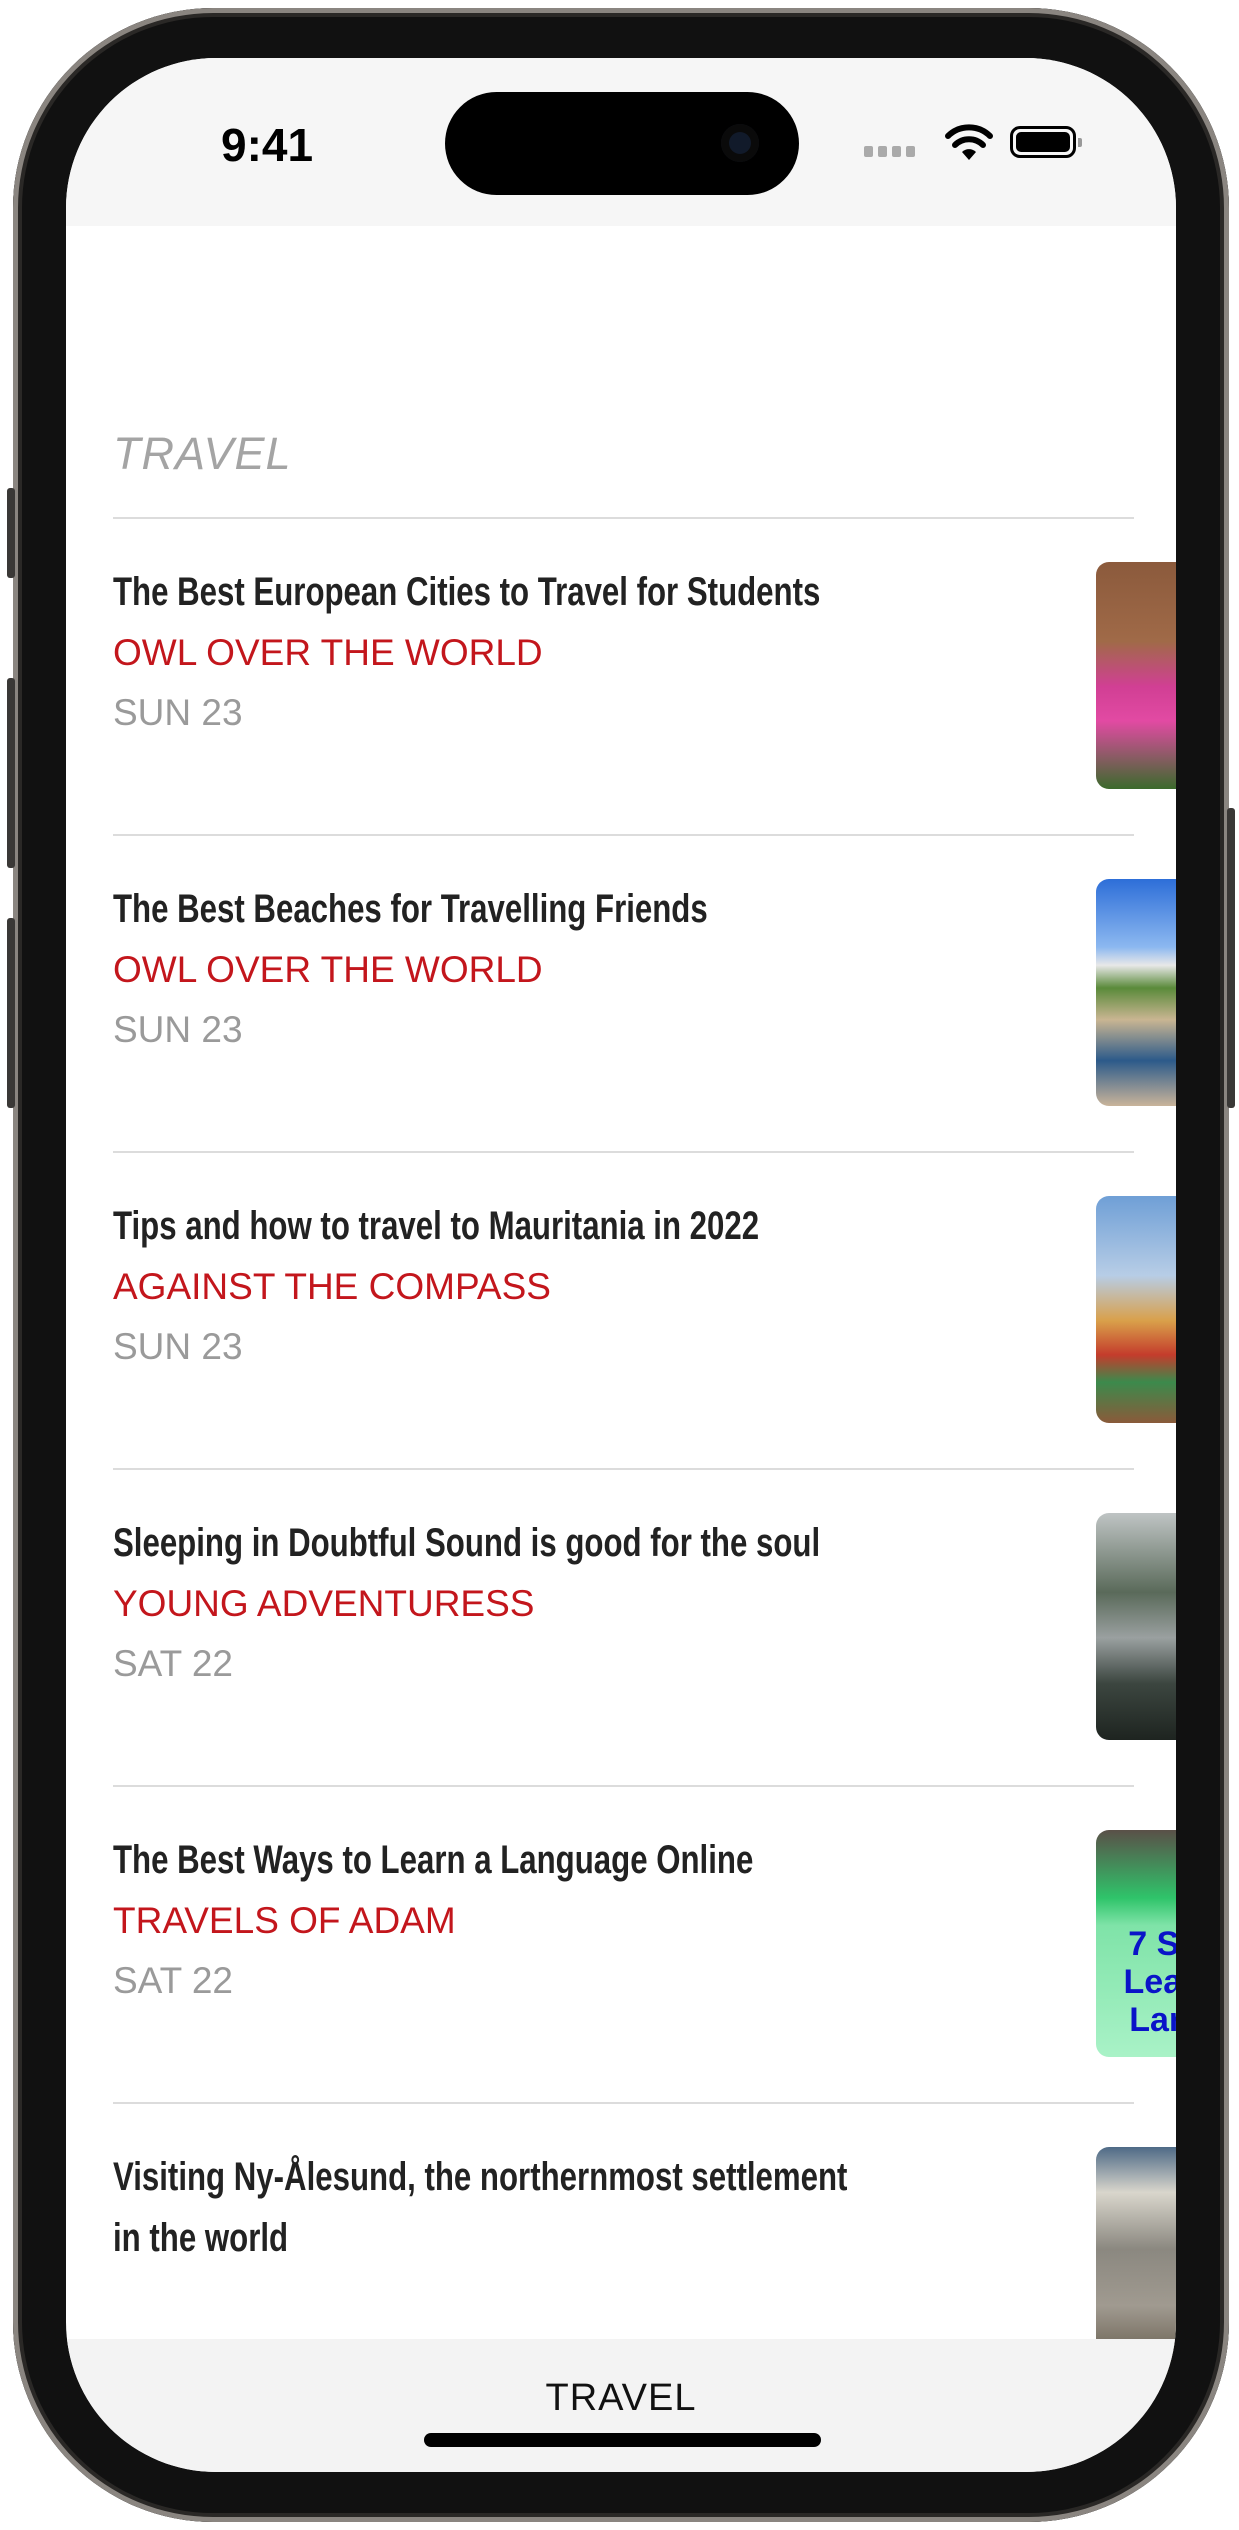  What do you see at coordinates (496, 909) in the screenshot?
I see `article-title: The Best Beaches for Travelling Friends` at bounding box center [496, 909].